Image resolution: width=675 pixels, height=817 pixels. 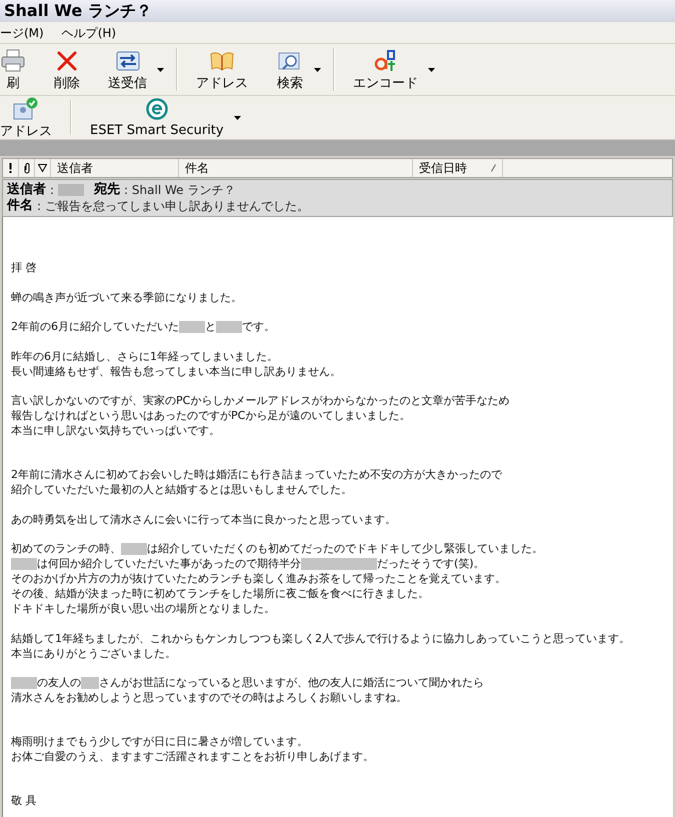 What do you see at coordinates (42, 168) in the screenshot?
I see `flag-icon` at bounding box center [42, 168].